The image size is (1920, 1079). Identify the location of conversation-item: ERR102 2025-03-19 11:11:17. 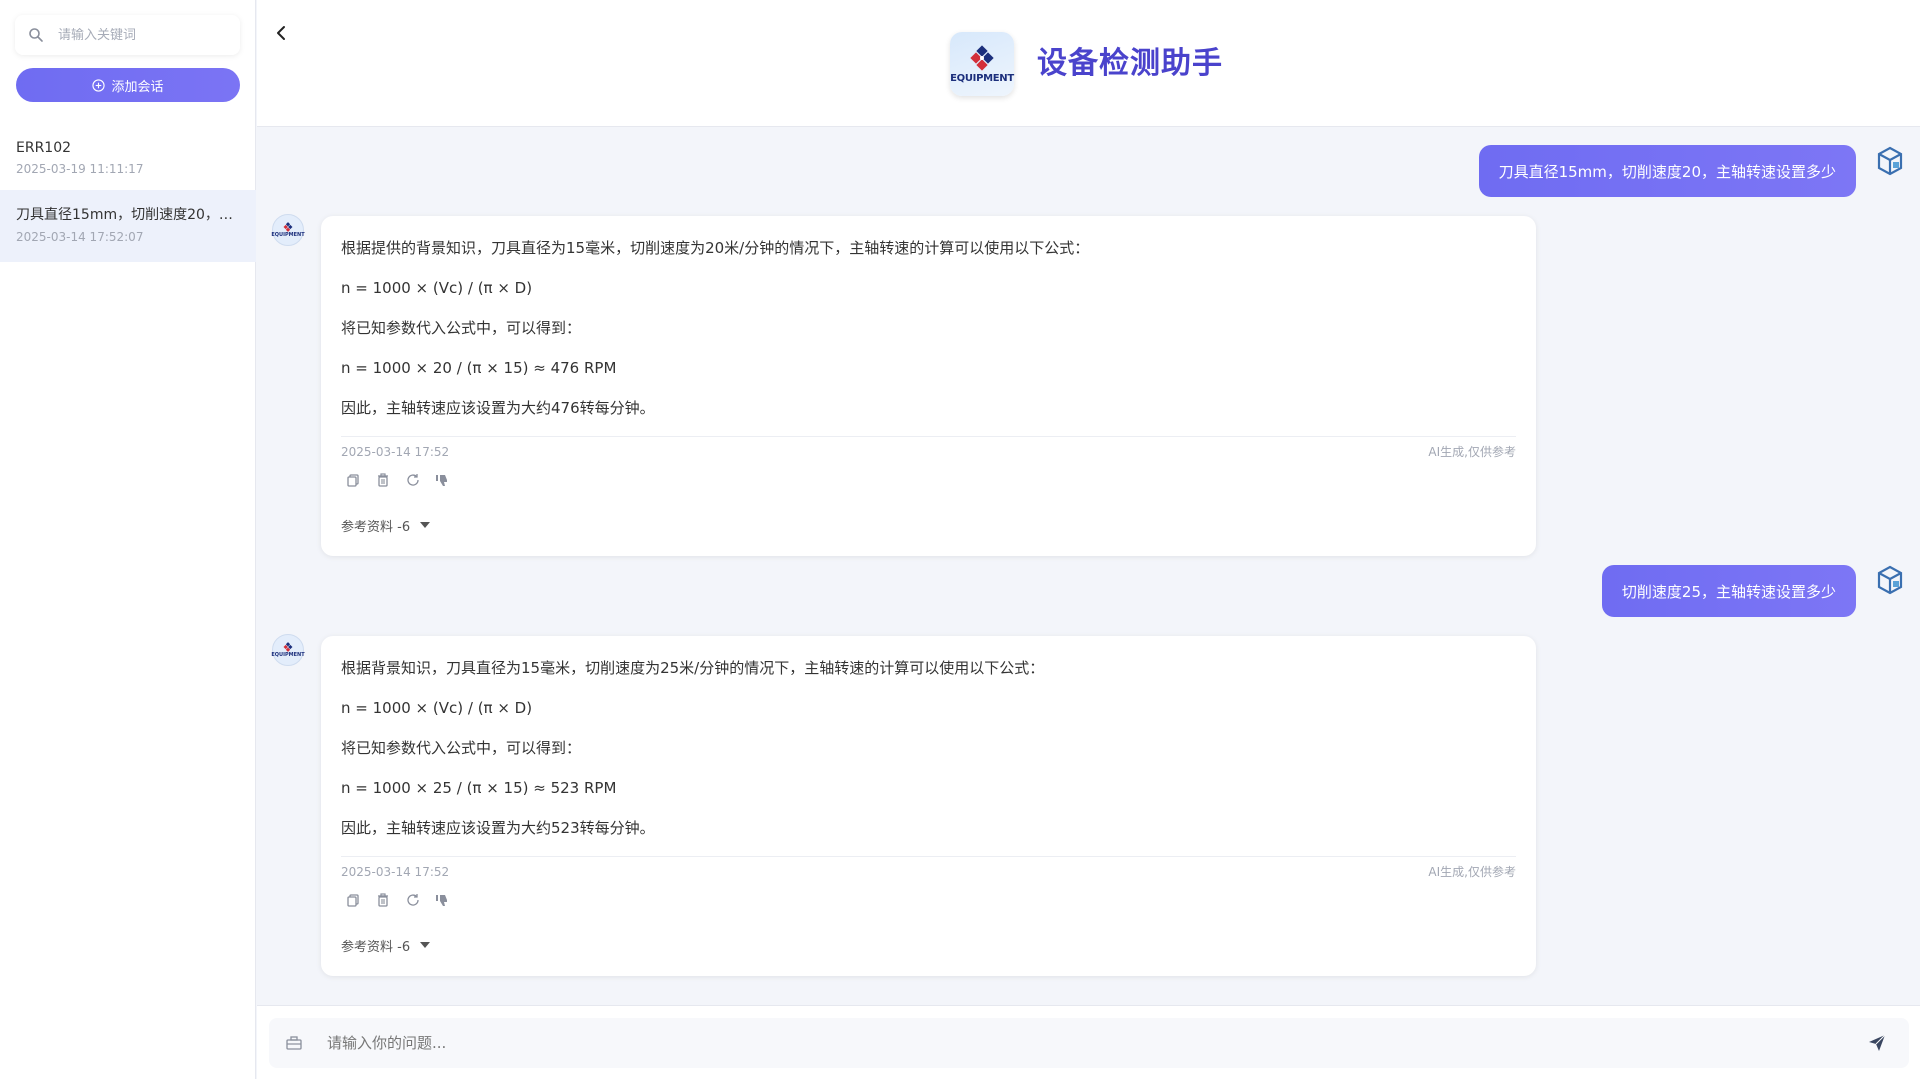
(128, 162).